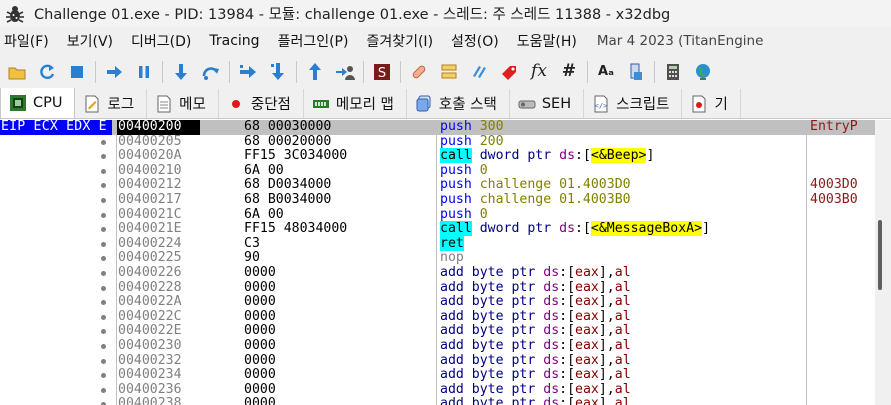  I want to click on tab-symbols: 기, so click(711, 103).